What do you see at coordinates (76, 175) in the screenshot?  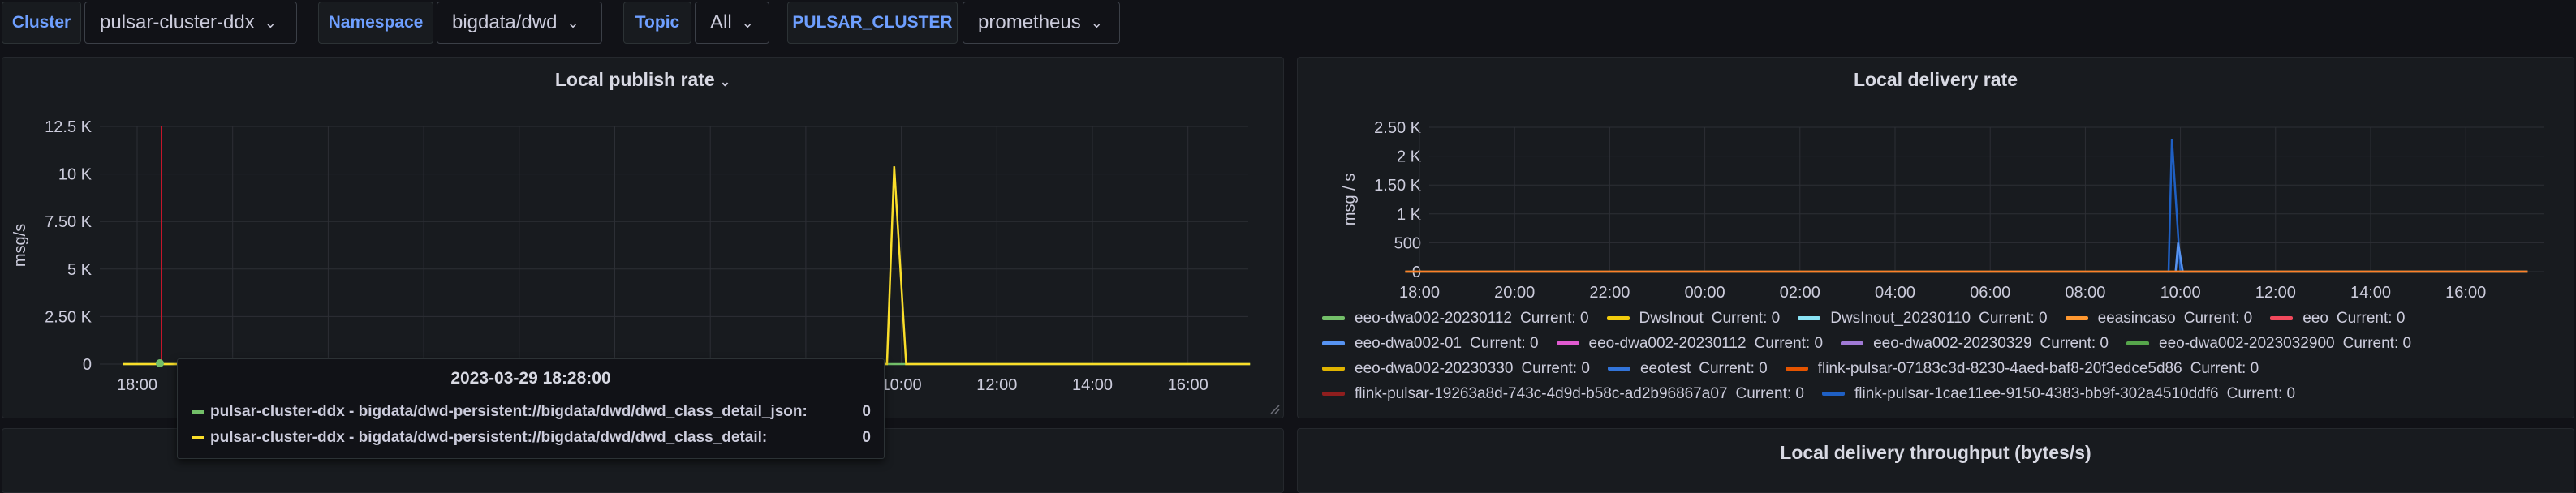 I see `y-tick-label: 10 K` at bounding box center [76, 175].